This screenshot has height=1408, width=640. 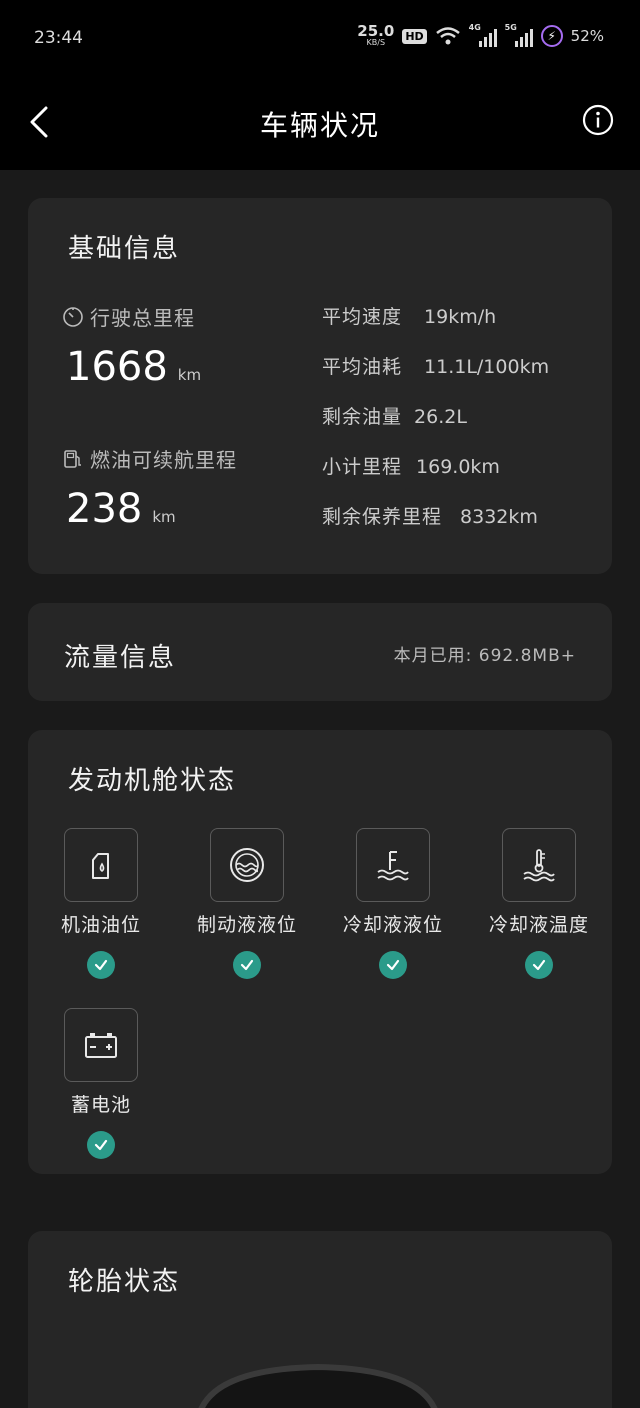 I want to click on stat-maintenance: 剩余保养里程 8332km, so click(x=430, y=515).